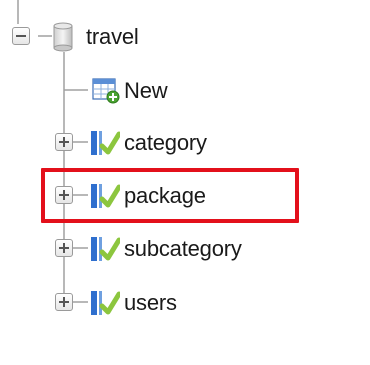  I want to click on tree-item-label: users, so click(150, 303).